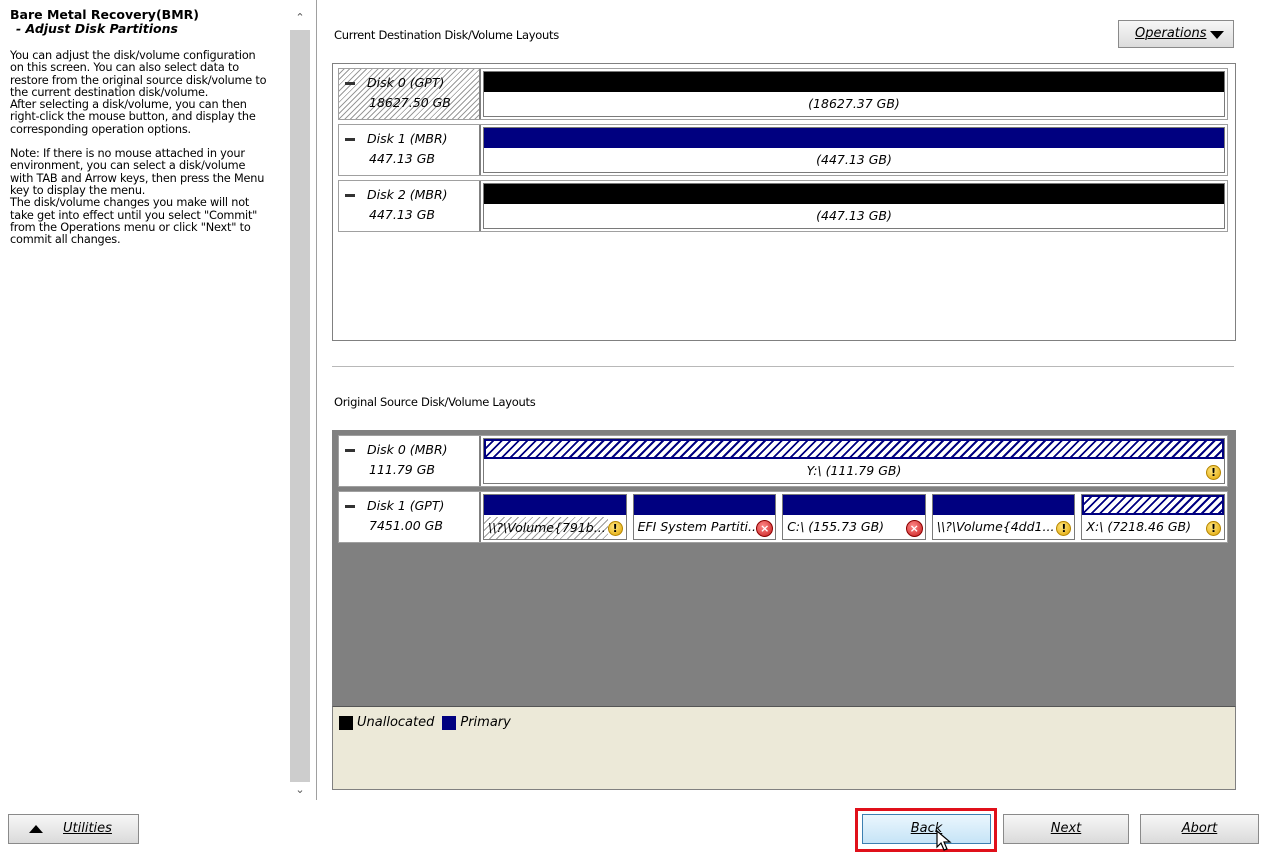 The width and height of the screenshot is (1270, 852). I want to click on disk-size: 7451.00 GB, so click(406, 525).